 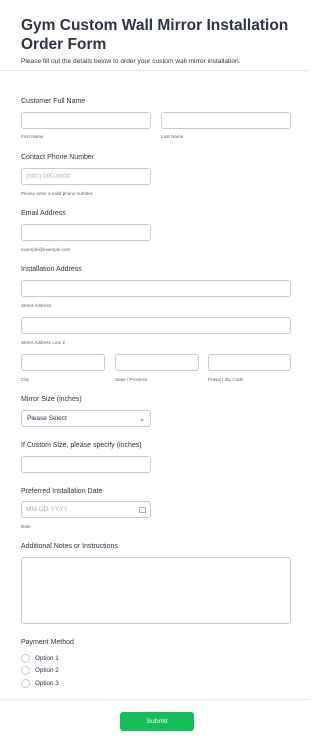 I want to click on payment-label: Payment Method, so click(x=47, y=642).